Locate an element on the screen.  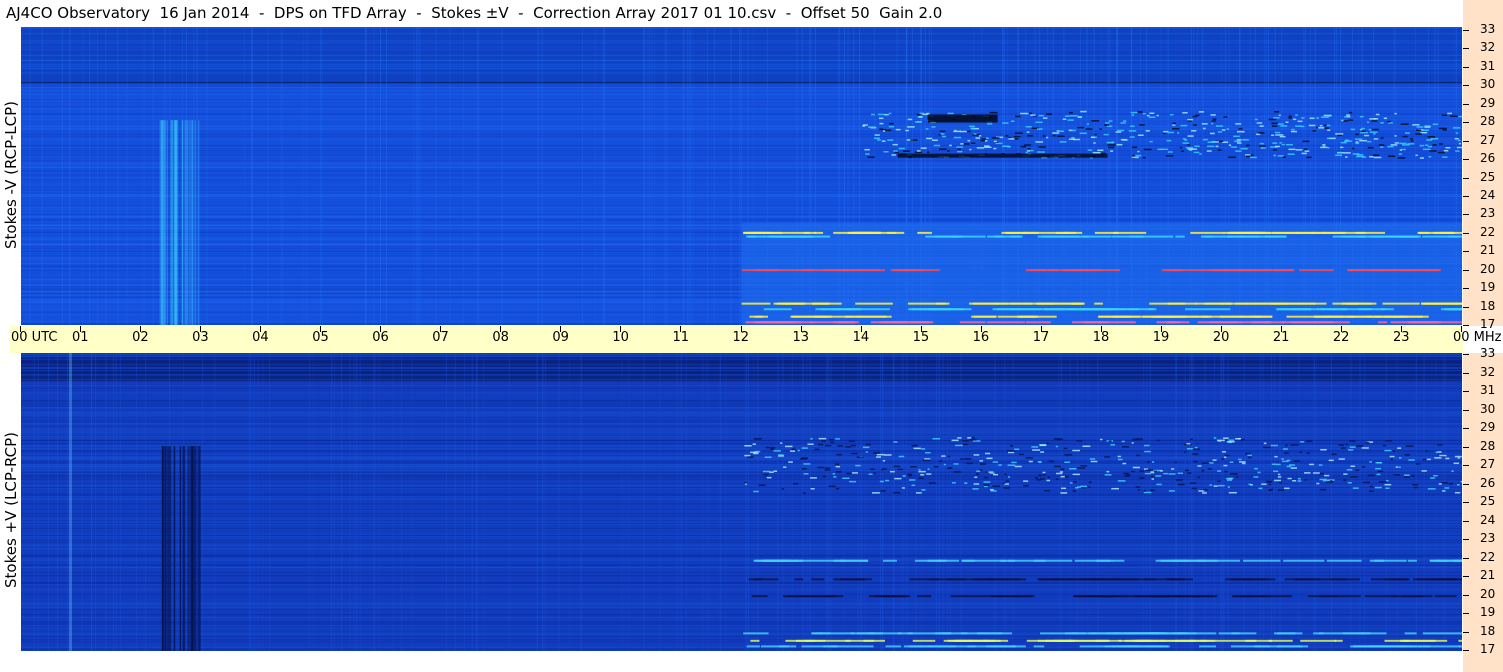
utc-tick-label: 06 is located at coordinates (380, 337).